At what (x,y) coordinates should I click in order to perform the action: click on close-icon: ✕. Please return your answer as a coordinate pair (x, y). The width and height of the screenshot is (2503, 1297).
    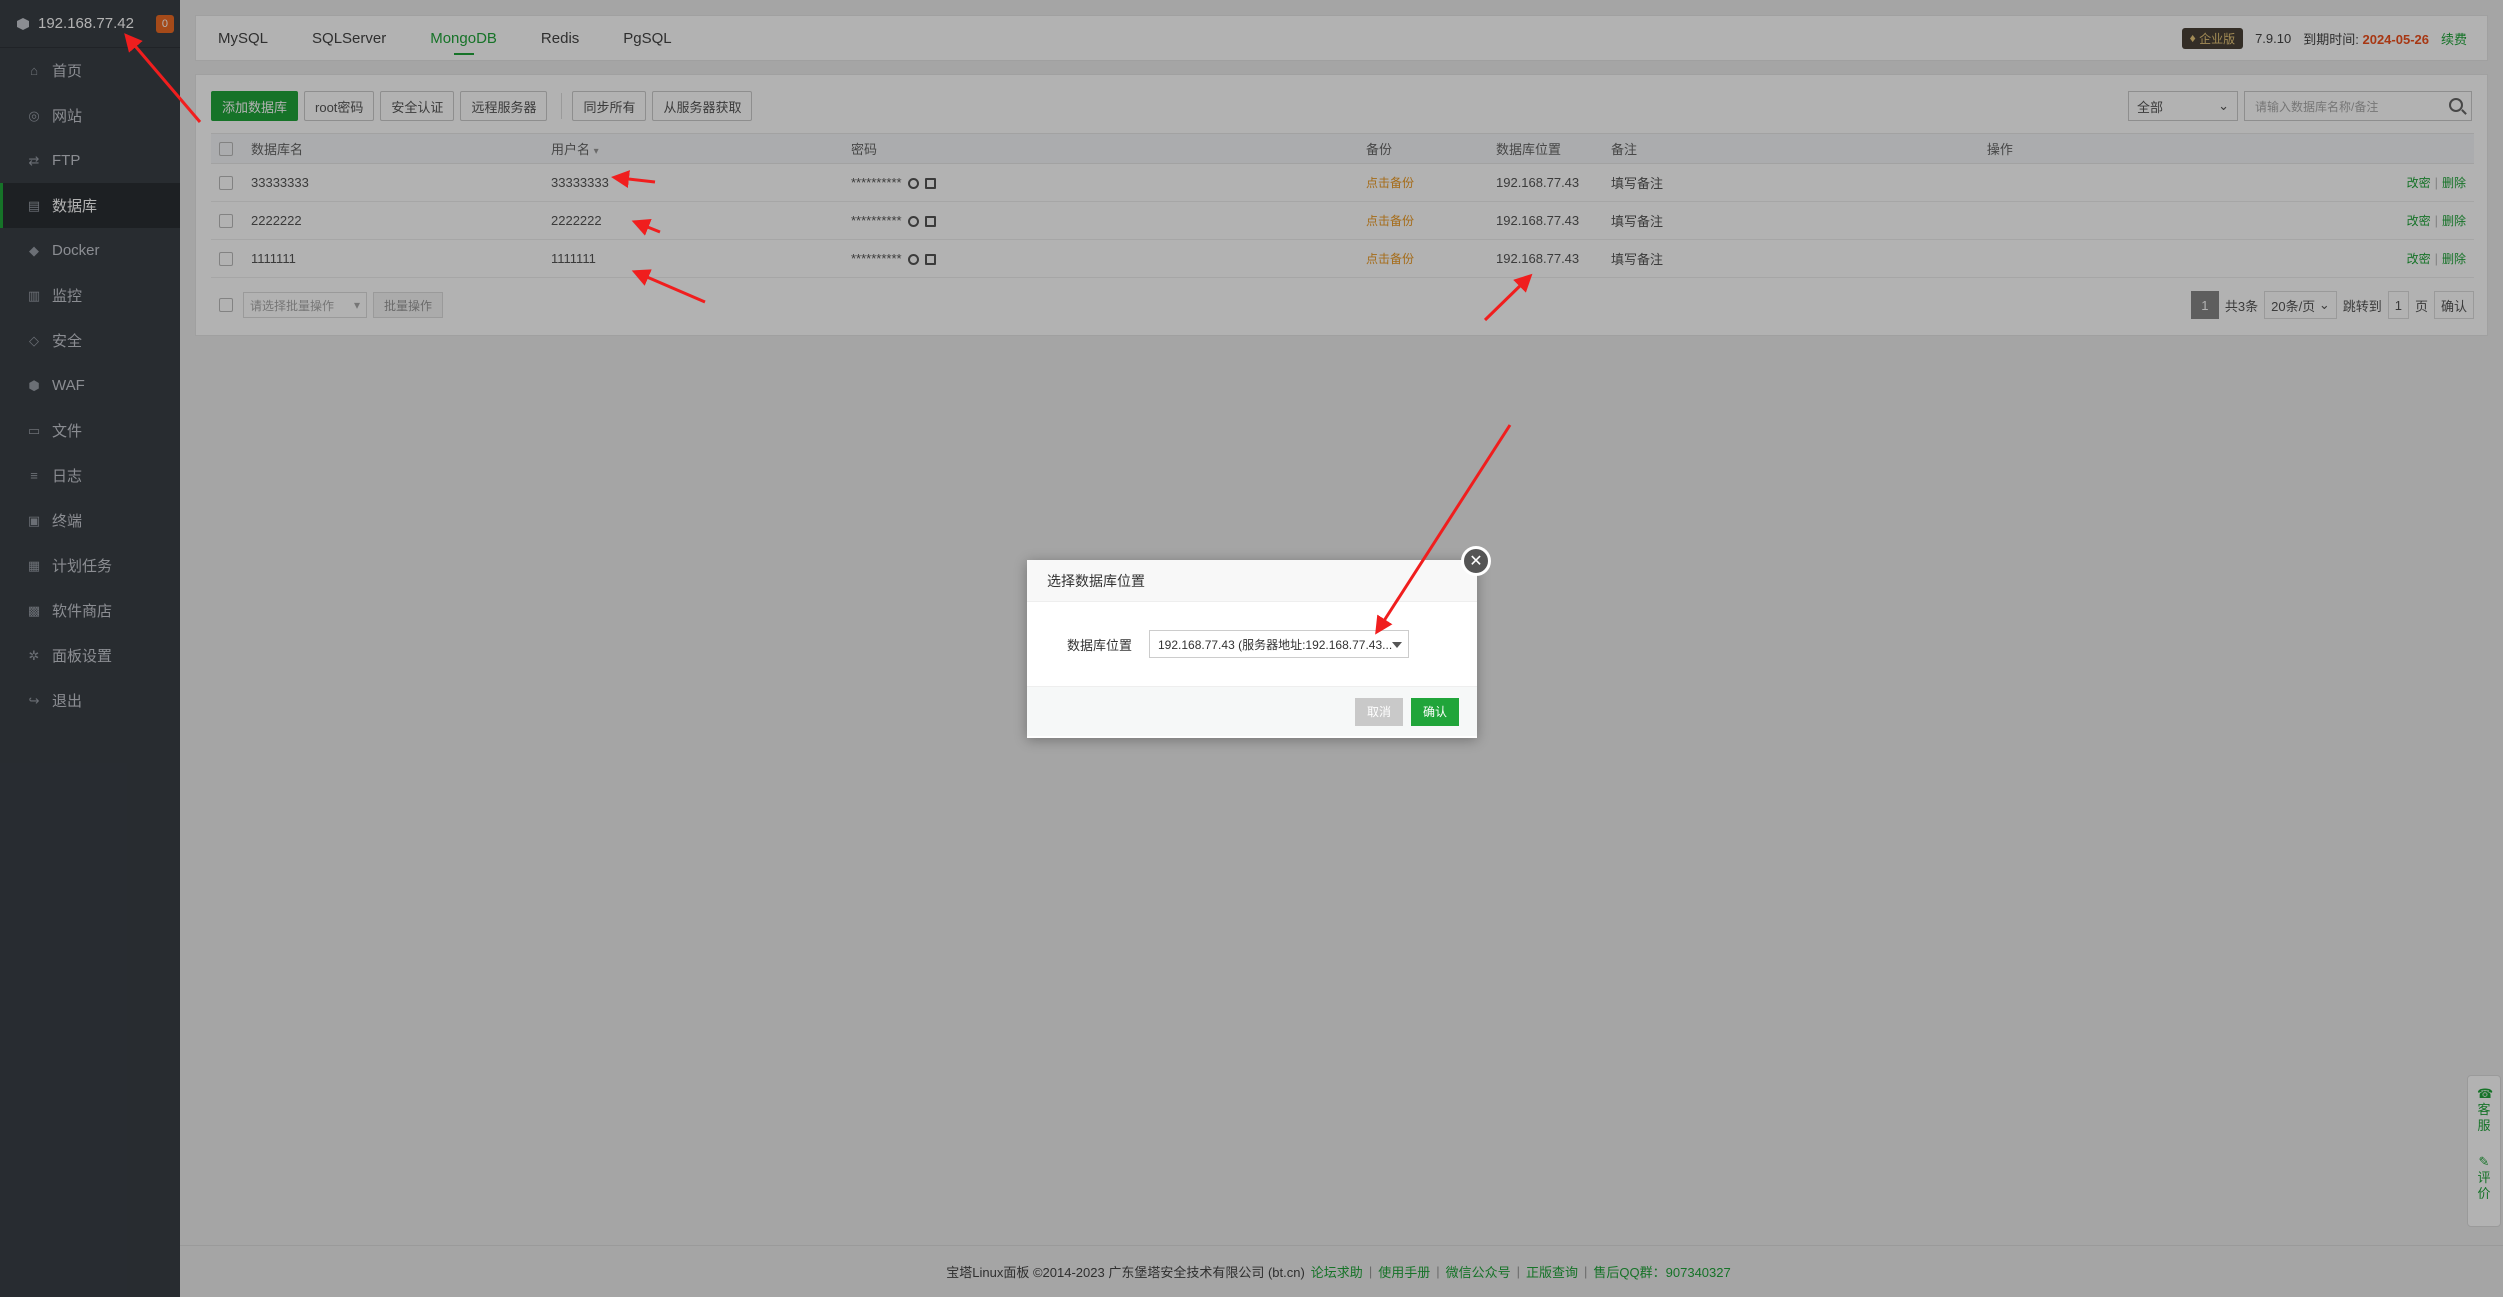
    Looking at the image, I should click on (1476, 561).